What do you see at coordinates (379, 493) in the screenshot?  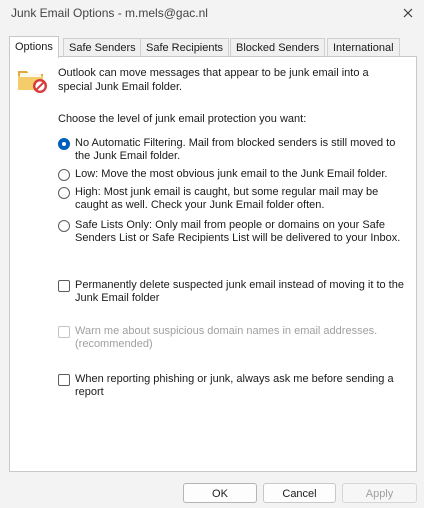 I see `apply-button: Apply` at bounding box center [379, 493].